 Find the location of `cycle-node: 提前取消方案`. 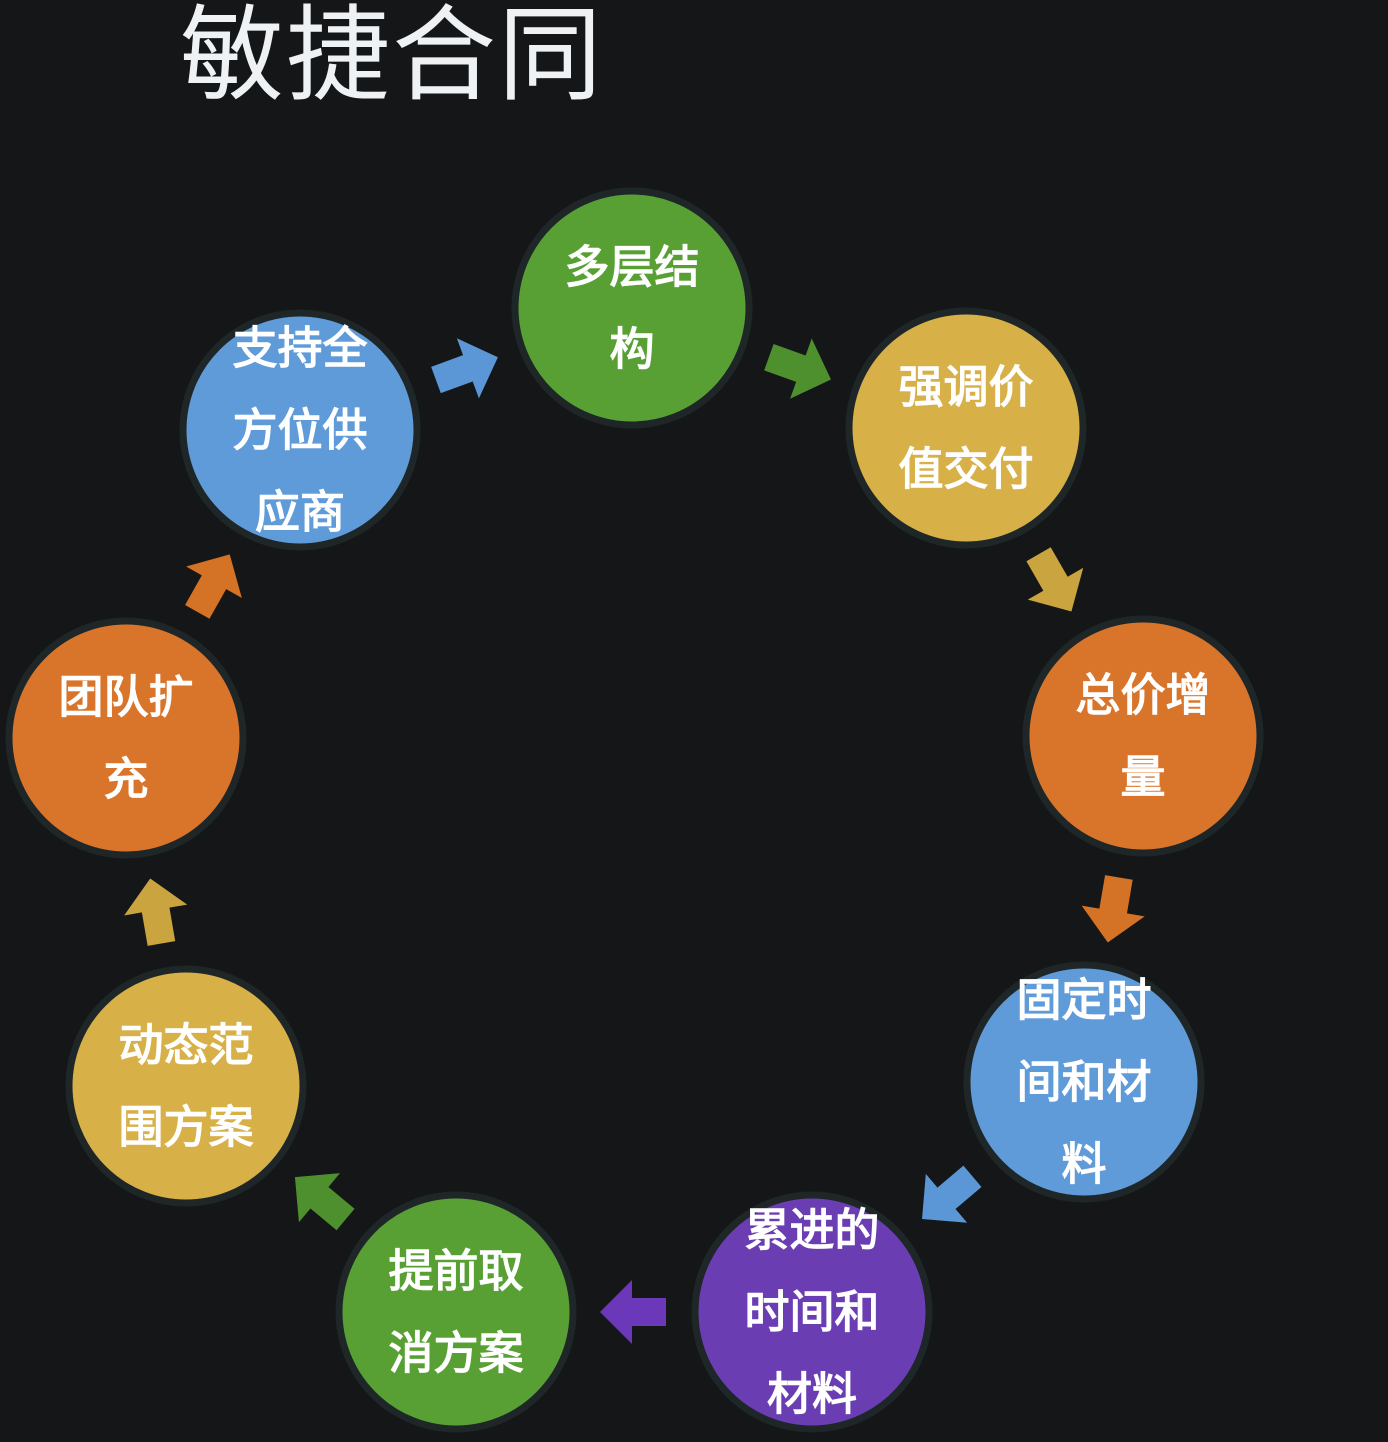

cycle-node: 提前取消方案 is located at coordinates (456, 1312).